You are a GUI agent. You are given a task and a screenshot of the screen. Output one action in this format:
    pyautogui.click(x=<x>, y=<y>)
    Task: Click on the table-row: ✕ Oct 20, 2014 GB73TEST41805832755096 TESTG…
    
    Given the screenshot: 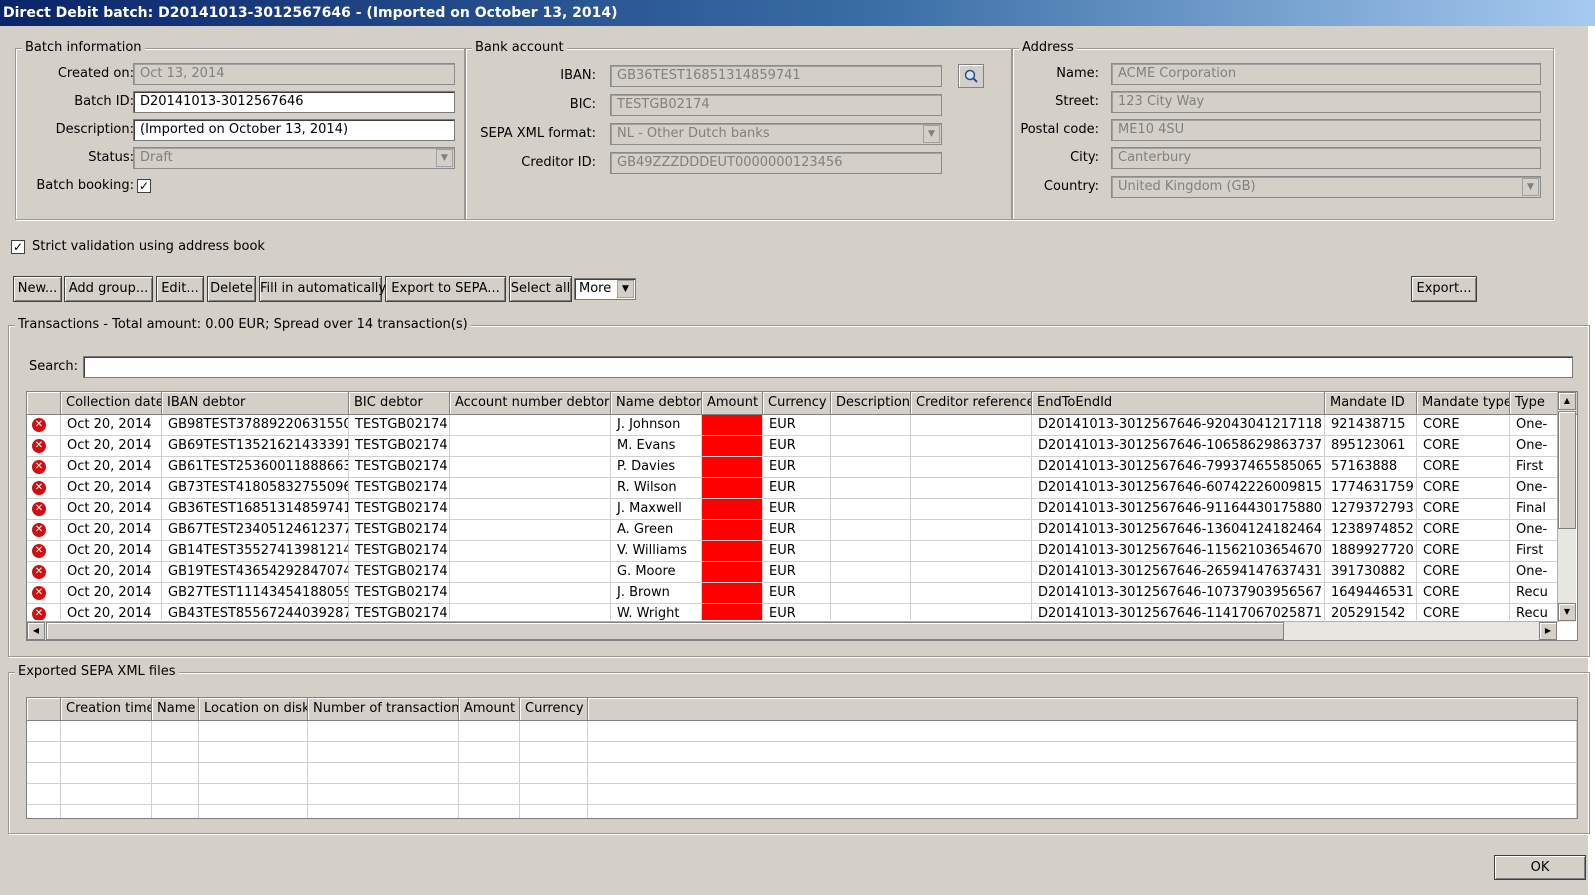 What is the action you would take?
    pyautogui.click(x=792, y=488)
    